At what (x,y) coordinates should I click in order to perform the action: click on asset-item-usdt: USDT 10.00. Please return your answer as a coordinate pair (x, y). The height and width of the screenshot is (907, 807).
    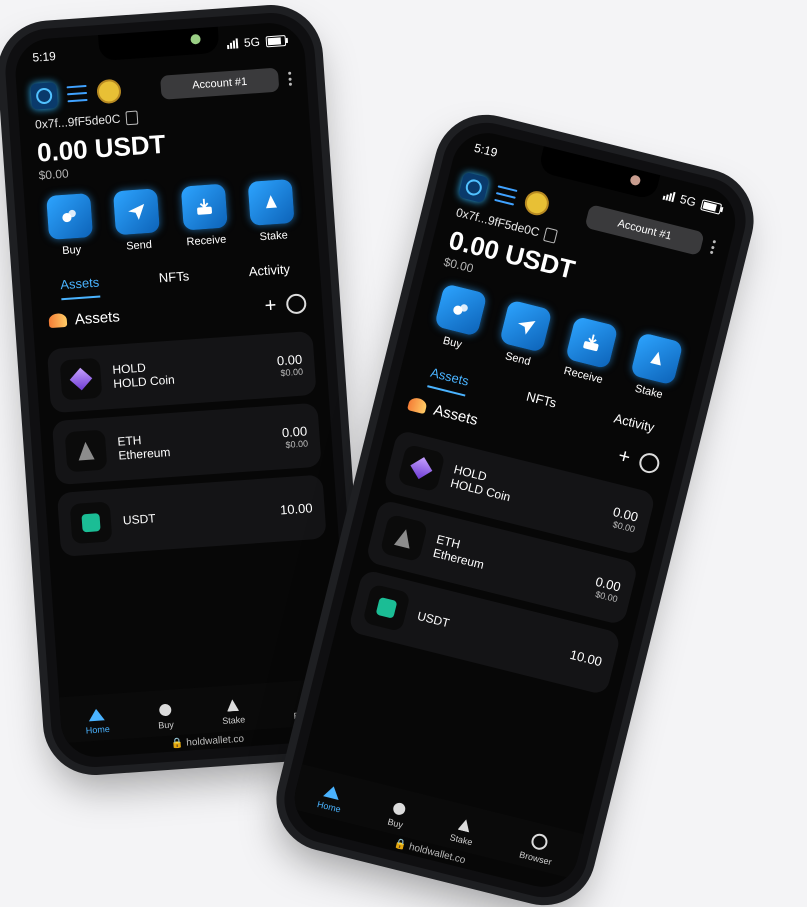
    Looking at the image, I should click on (191, 515).